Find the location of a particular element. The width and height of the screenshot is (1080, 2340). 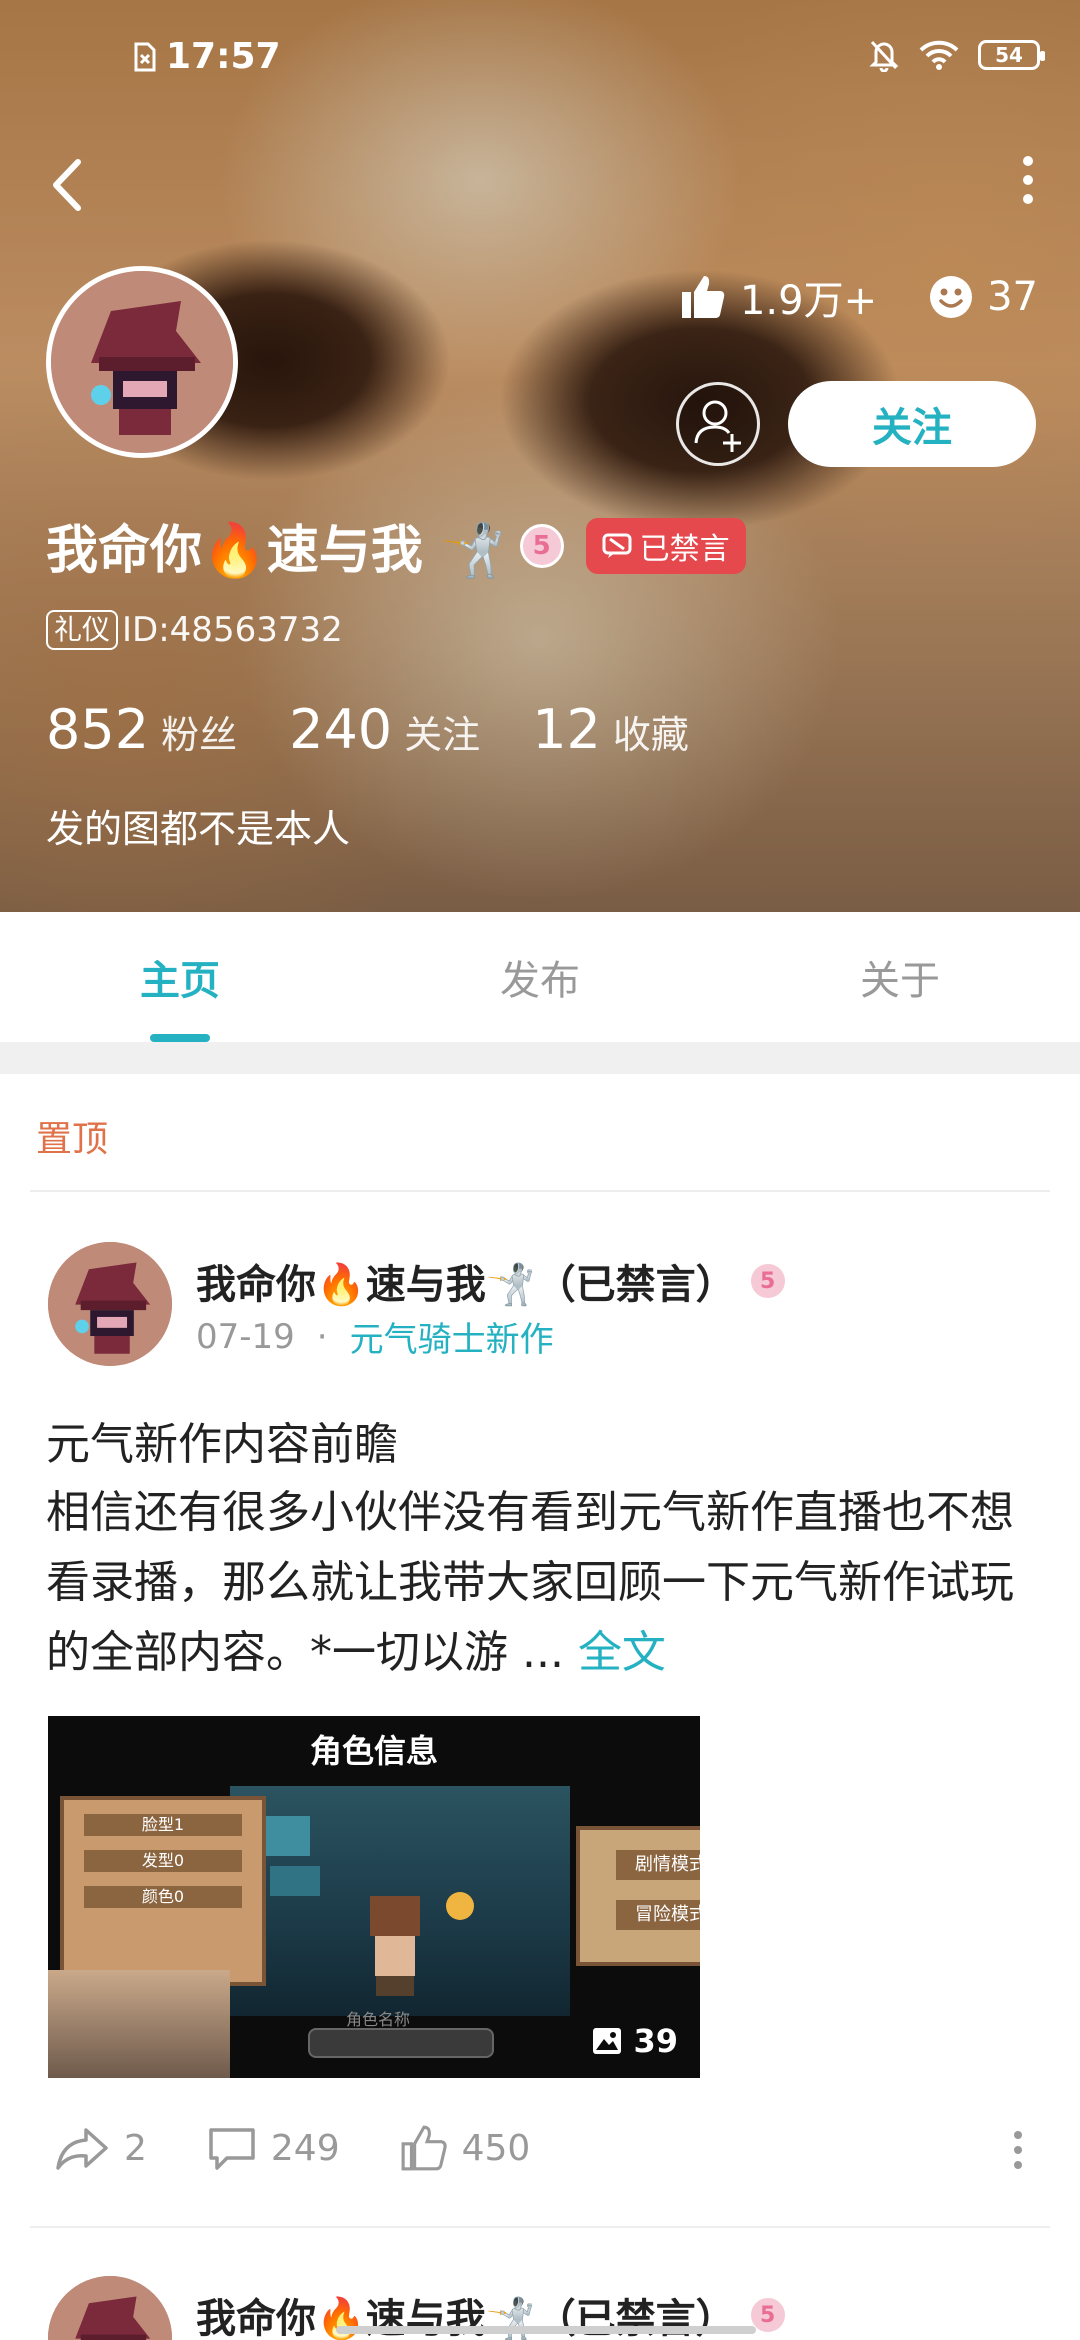

bell-off-icon is located at coordinates (884, 56).